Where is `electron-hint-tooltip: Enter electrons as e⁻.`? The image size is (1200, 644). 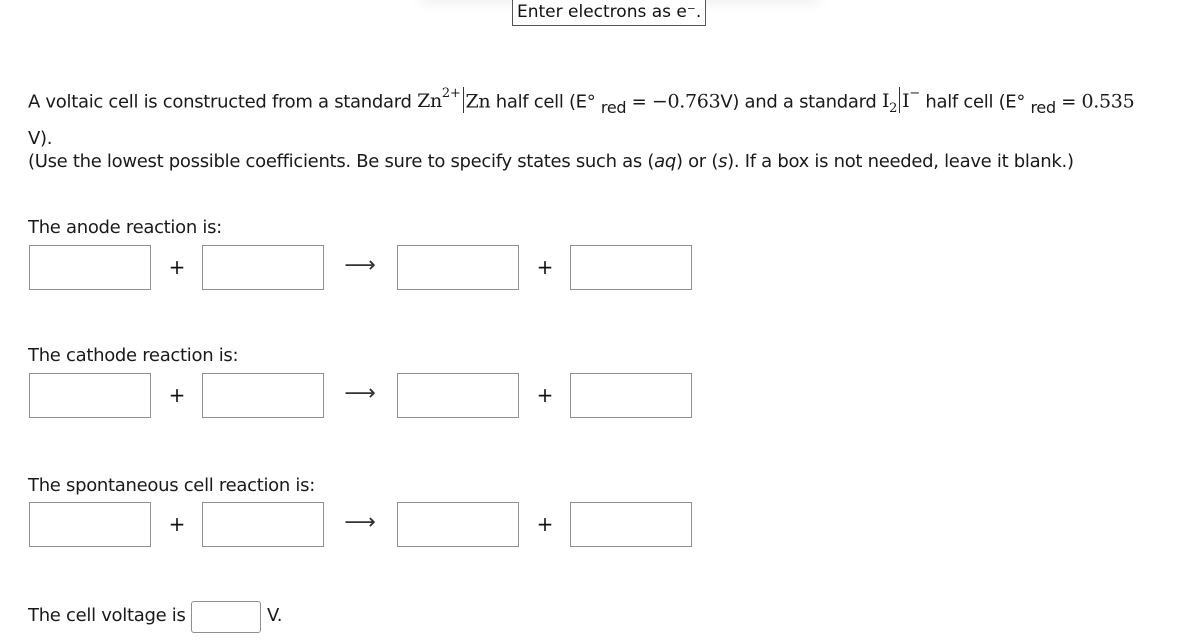
electron-hint-tooltip: Enter electrons as e⁻. is located at coordinates (609, 13).